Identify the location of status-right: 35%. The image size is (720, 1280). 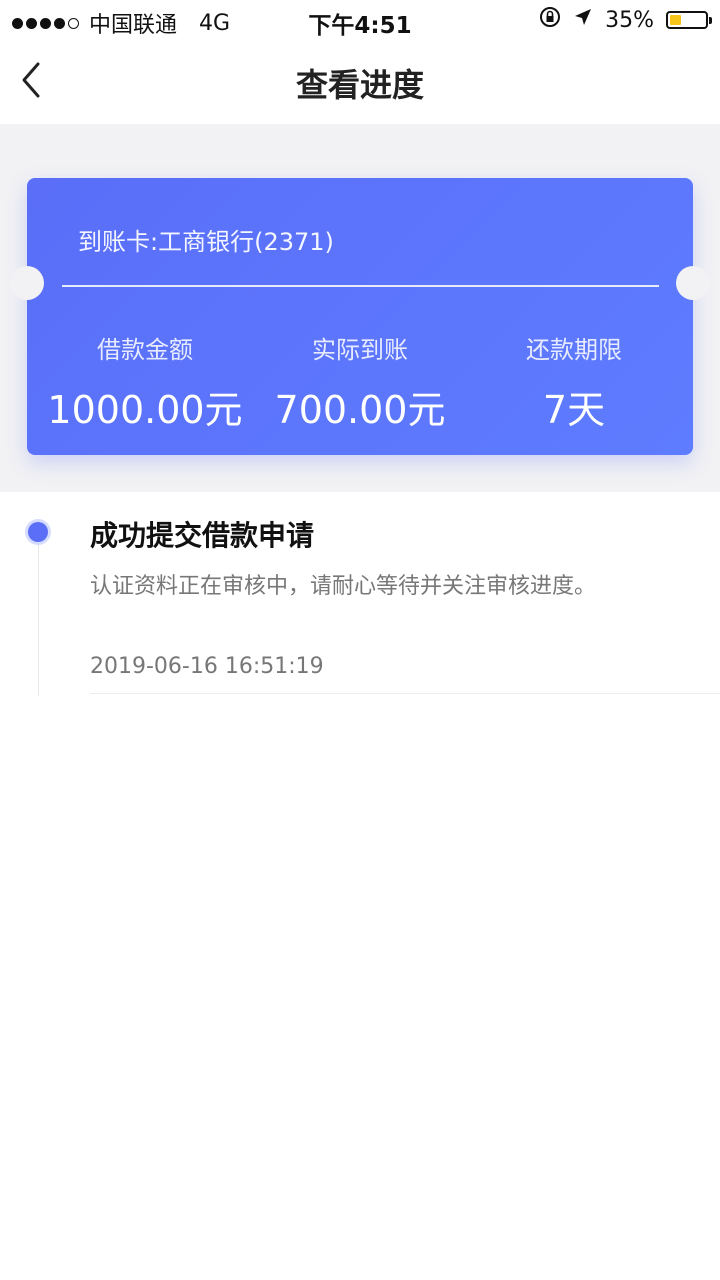
(625, 20).